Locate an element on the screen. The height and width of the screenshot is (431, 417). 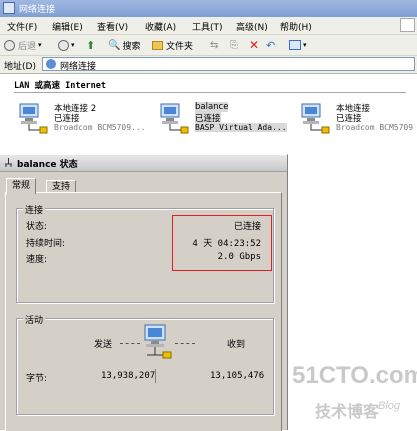
section-heading: LAN 或高速 Internet is located at coordinates (60, 86).